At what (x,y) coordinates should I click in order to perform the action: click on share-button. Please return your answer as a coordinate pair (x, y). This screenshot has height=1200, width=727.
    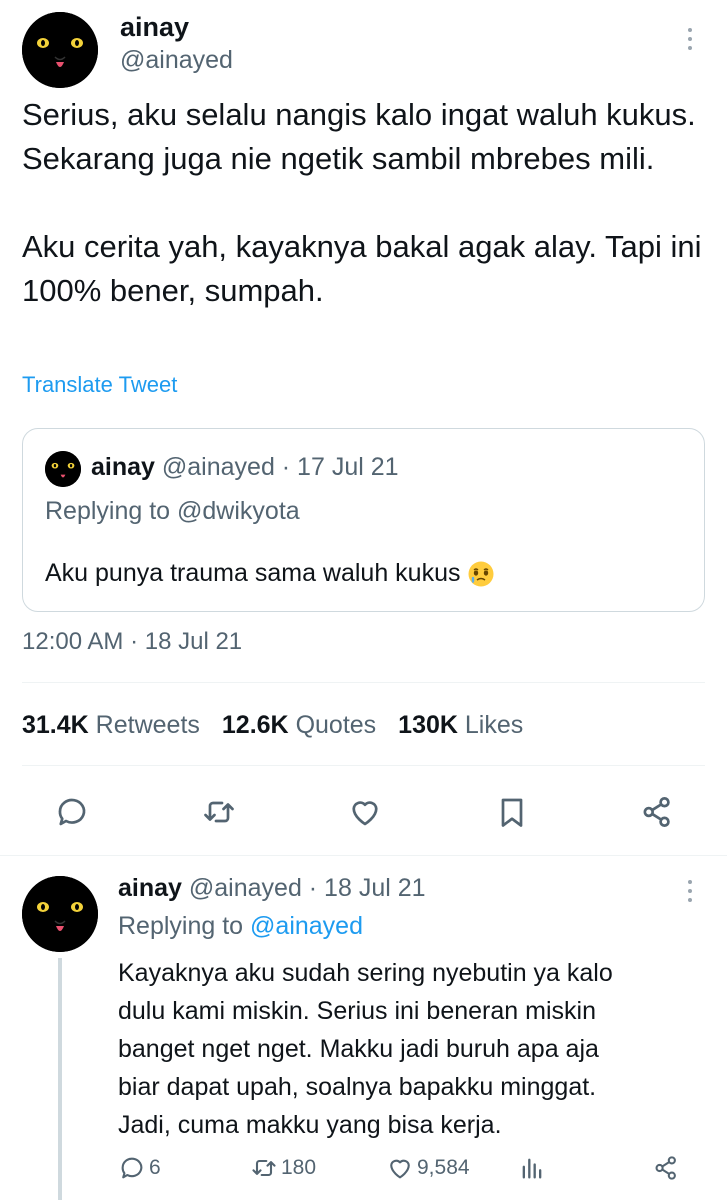
    Looking at the image, I should click on (657, 812).